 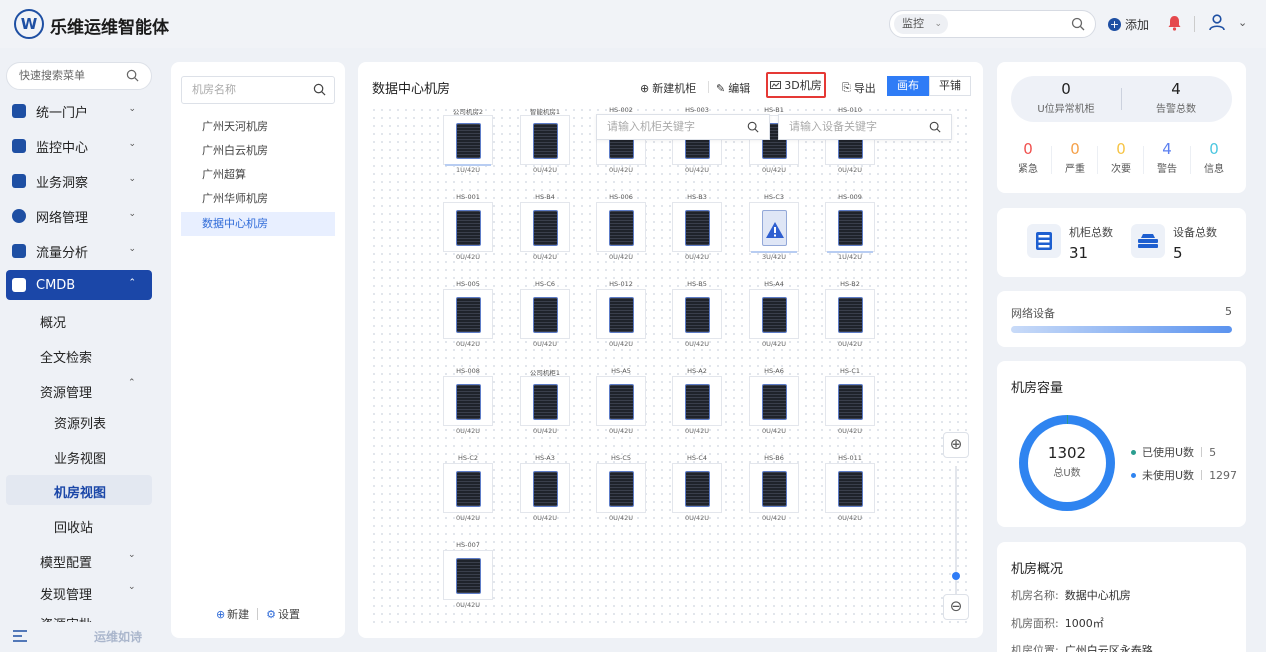 I want to click on sidebar-item-portal: 统一门户 ⌄, so click(x=79, y=111).